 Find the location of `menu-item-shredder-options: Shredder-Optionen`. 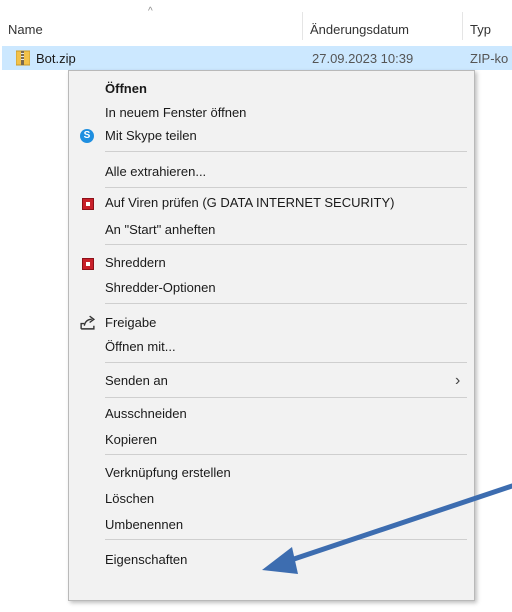

menu-item-shredder-options: Shredder-Optionen is located at coordinates (271, 288).